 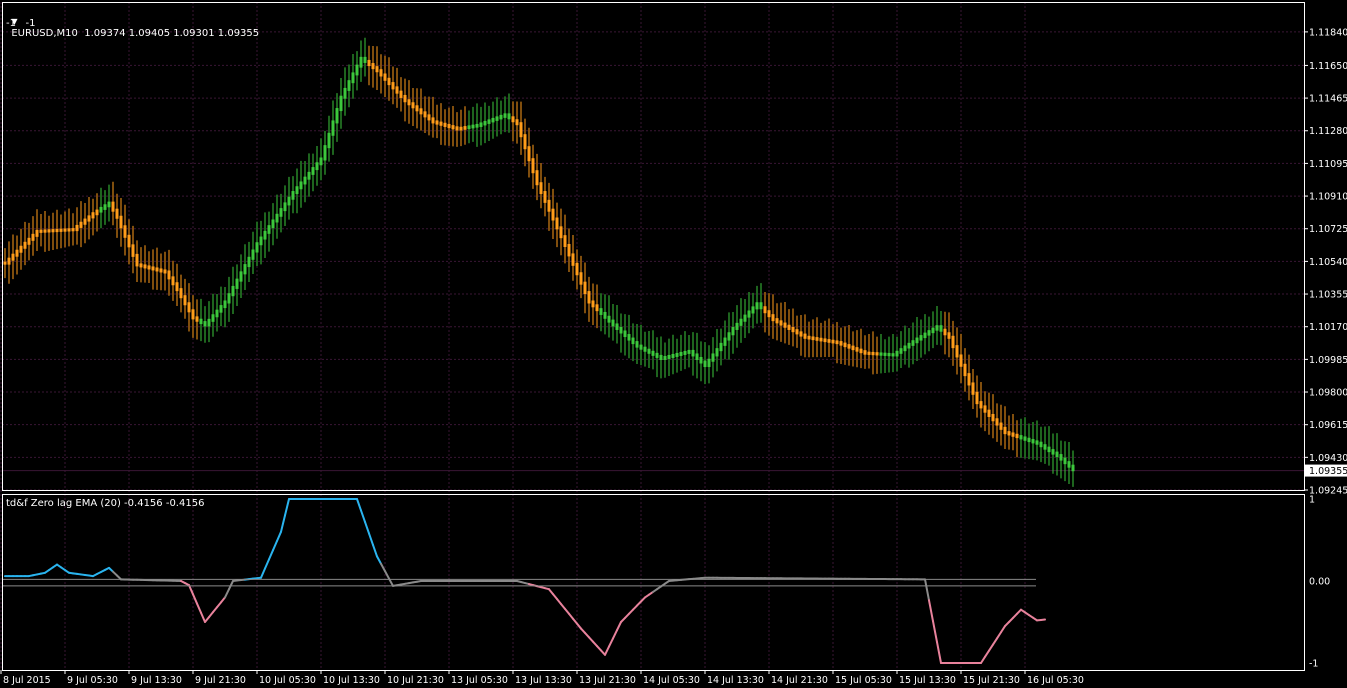 I want to click on x-tick-label: 16 Jul 05:30, so click(x=1055, y=680).